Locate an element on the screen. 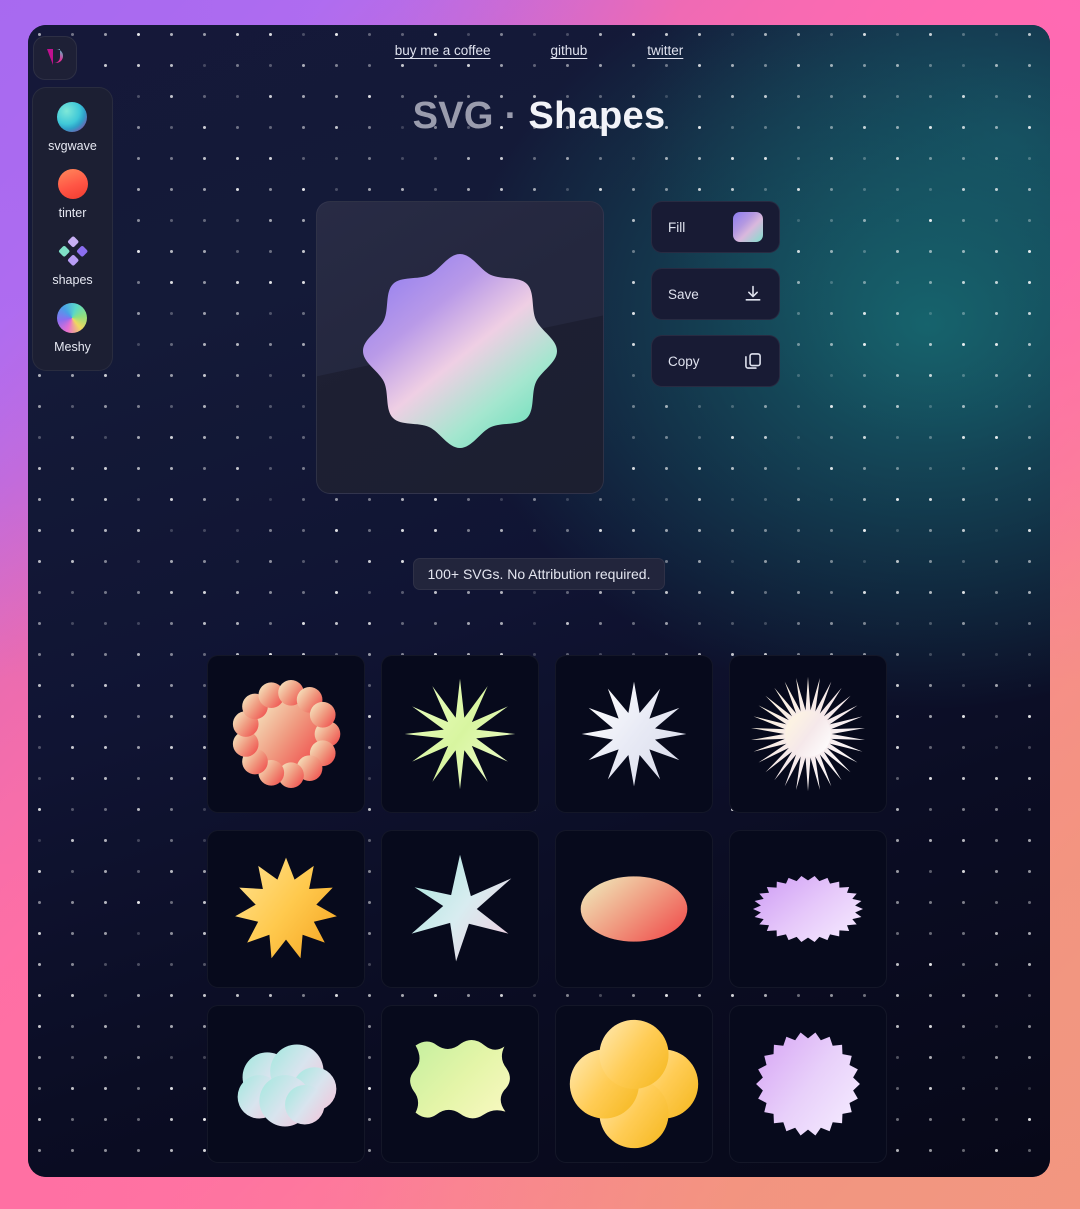  gallery-shape-amber-burst is located at coordinates (286, 908).